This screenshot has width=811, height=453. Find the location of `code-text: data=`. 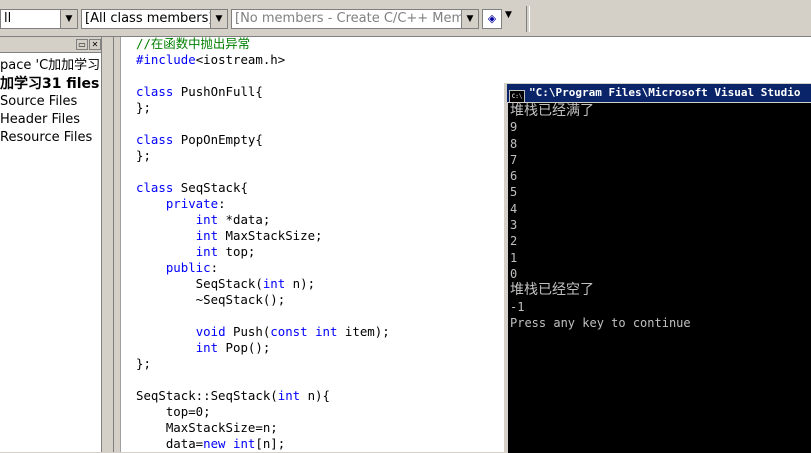

code-text: data= is located at coordinates (170, 443).